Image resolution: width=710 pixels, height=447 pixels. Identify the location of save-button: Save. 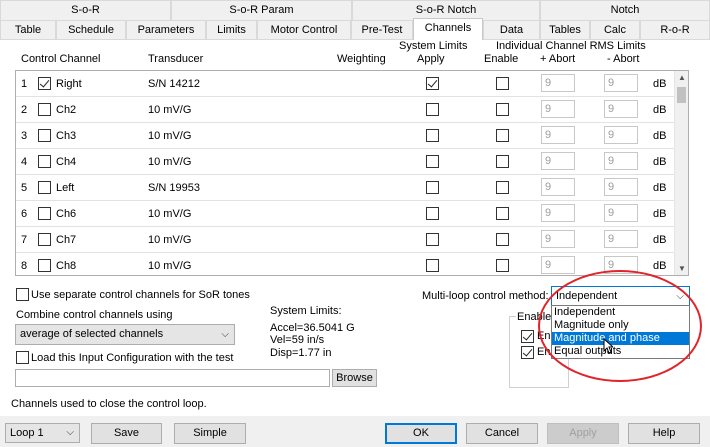
(126, 433).